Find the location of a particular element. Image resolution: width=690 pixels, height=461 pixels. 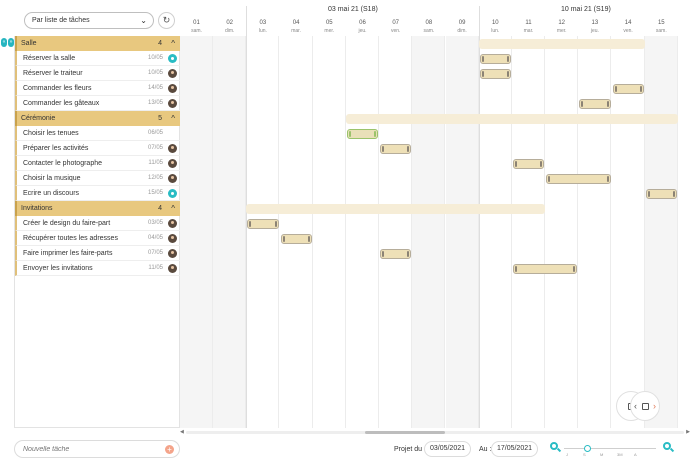

task-row: Commander les fleurs 14/05 is located at coordinates (97, 88).